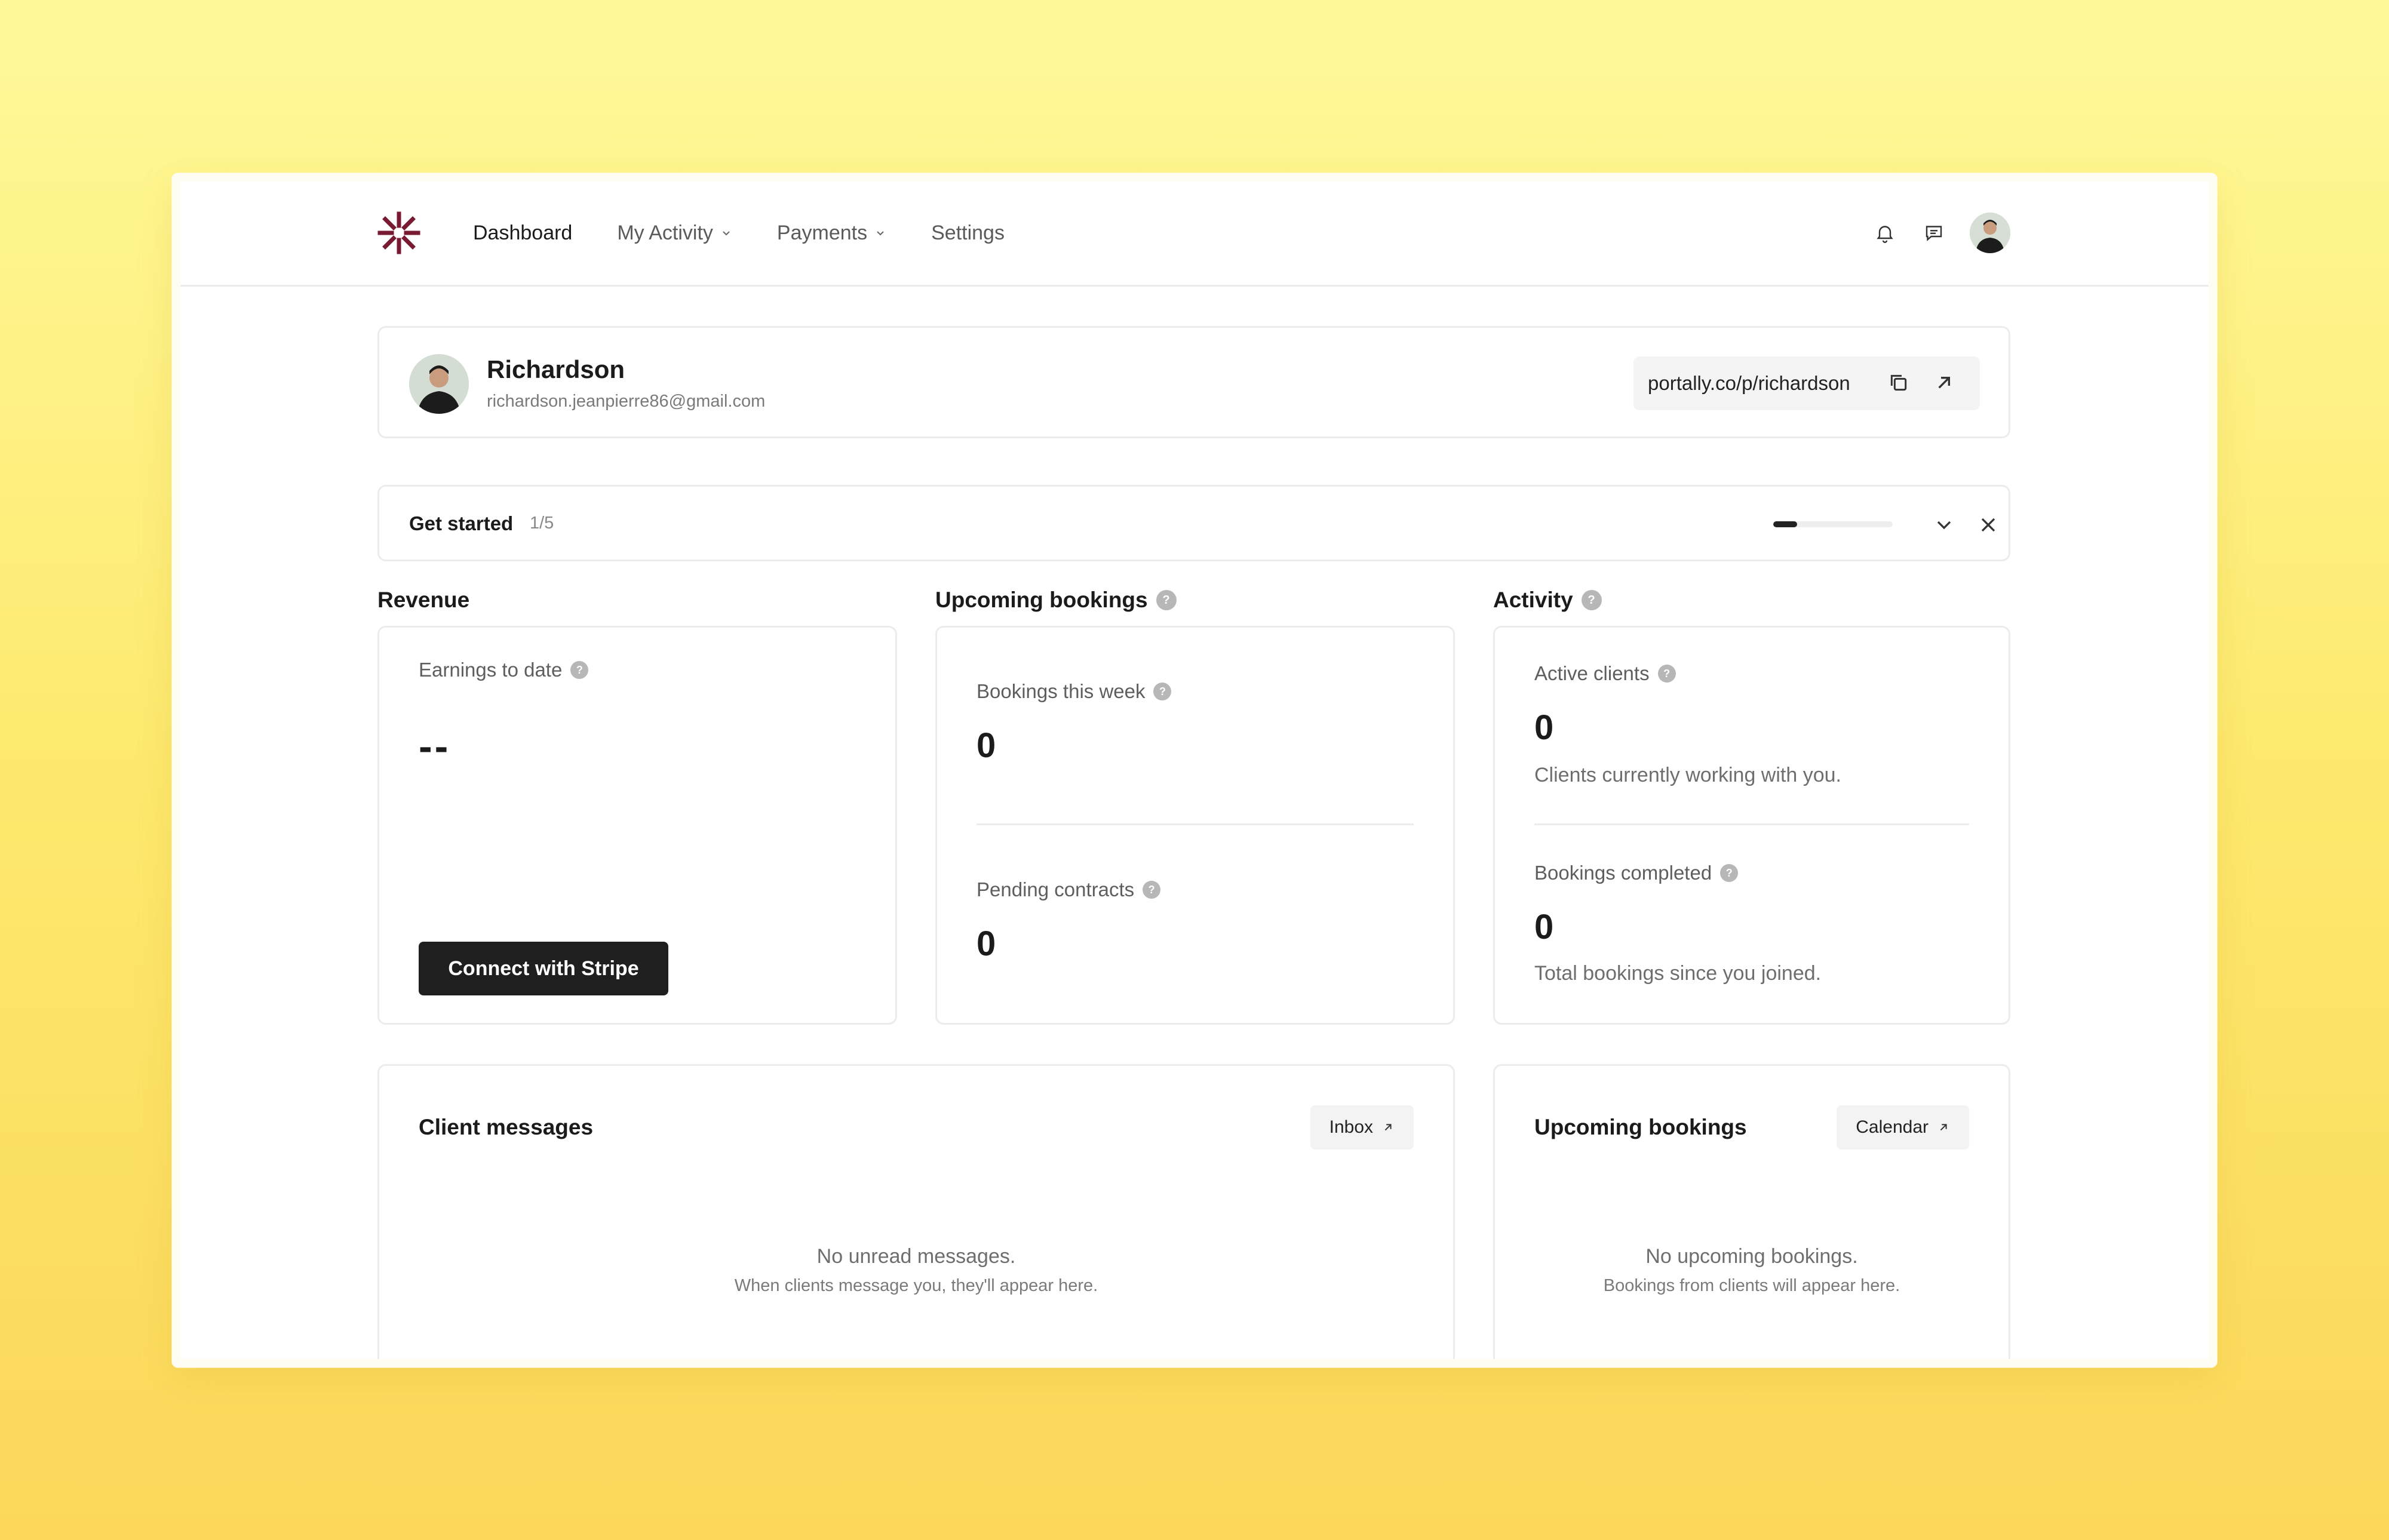  What do you see at coordinates (1056, 889) in the screenshot?
I see `pending-contracts-label-text: Pending contracts` at bounding box center [1056, 889].